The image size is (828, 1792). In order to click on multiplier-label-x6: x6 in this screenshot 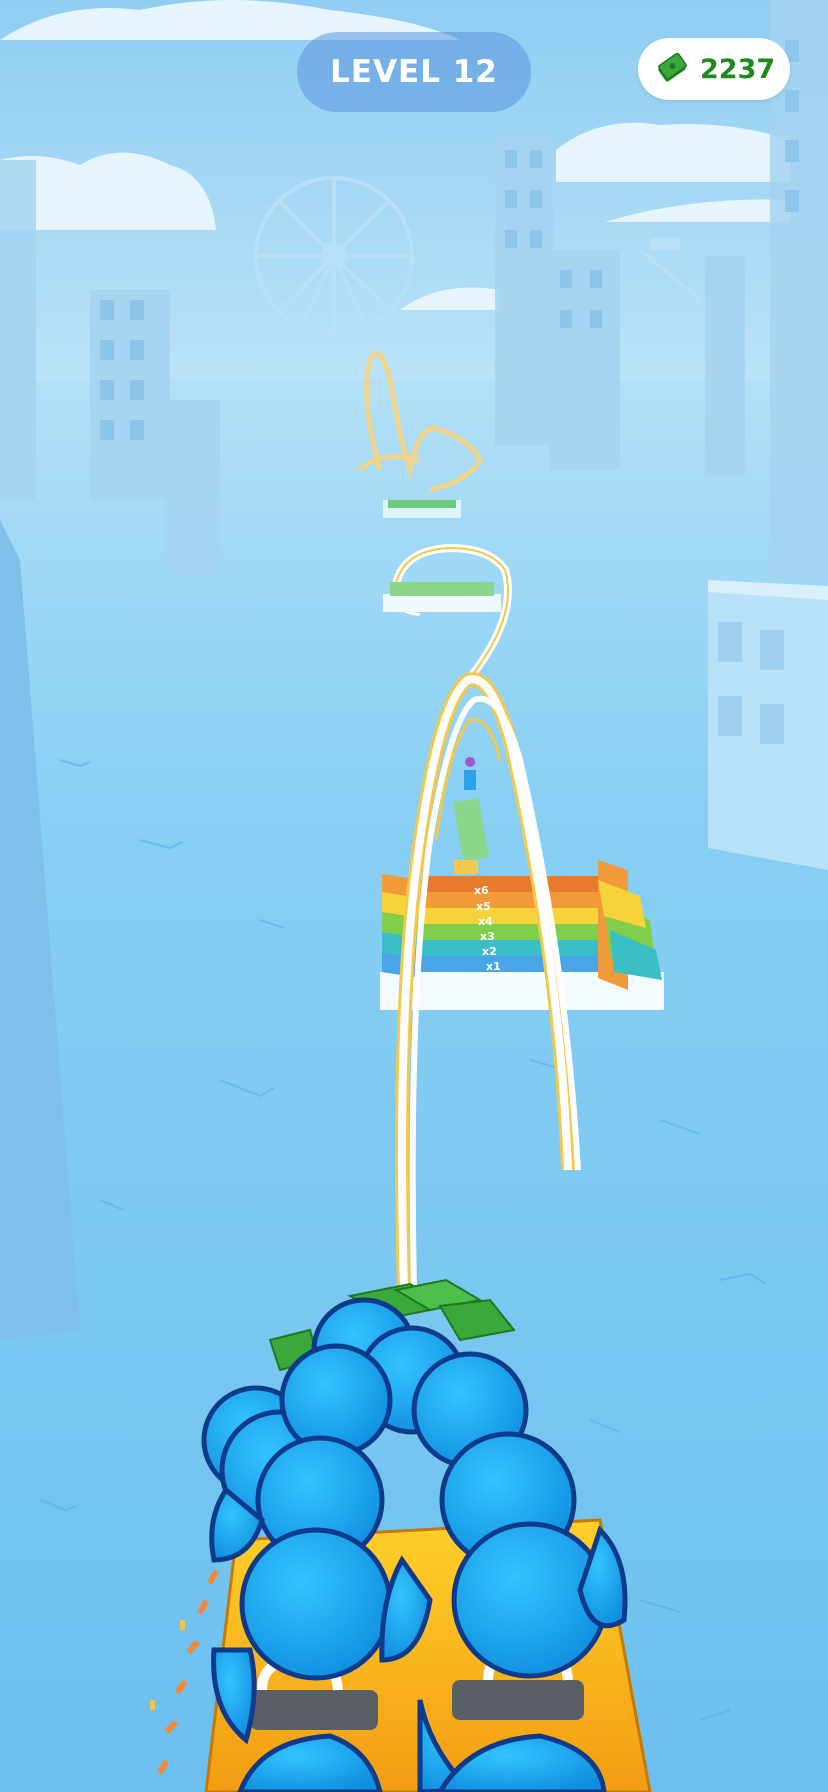, I will do `click(481, 890)`.